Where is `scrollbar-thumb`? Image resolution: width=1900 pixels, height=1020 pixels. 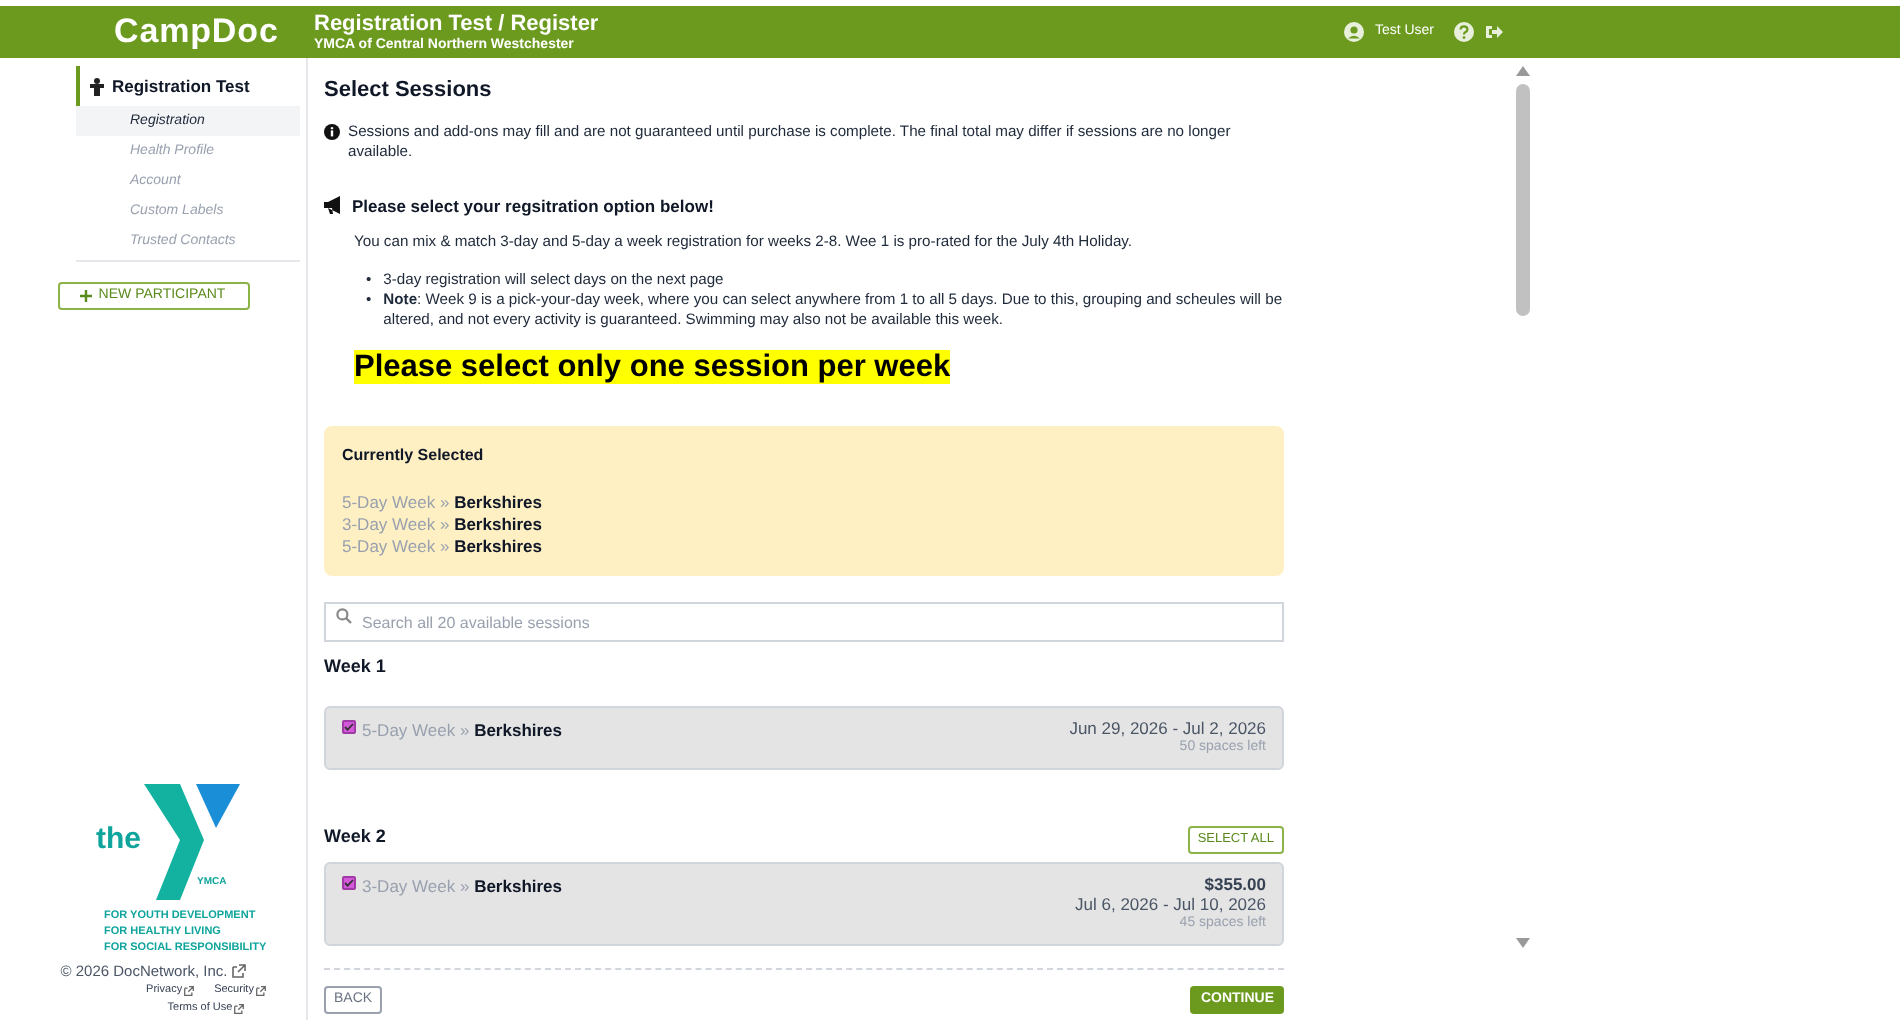 scrollbar-thumb is located at coordinates (1522, 200).